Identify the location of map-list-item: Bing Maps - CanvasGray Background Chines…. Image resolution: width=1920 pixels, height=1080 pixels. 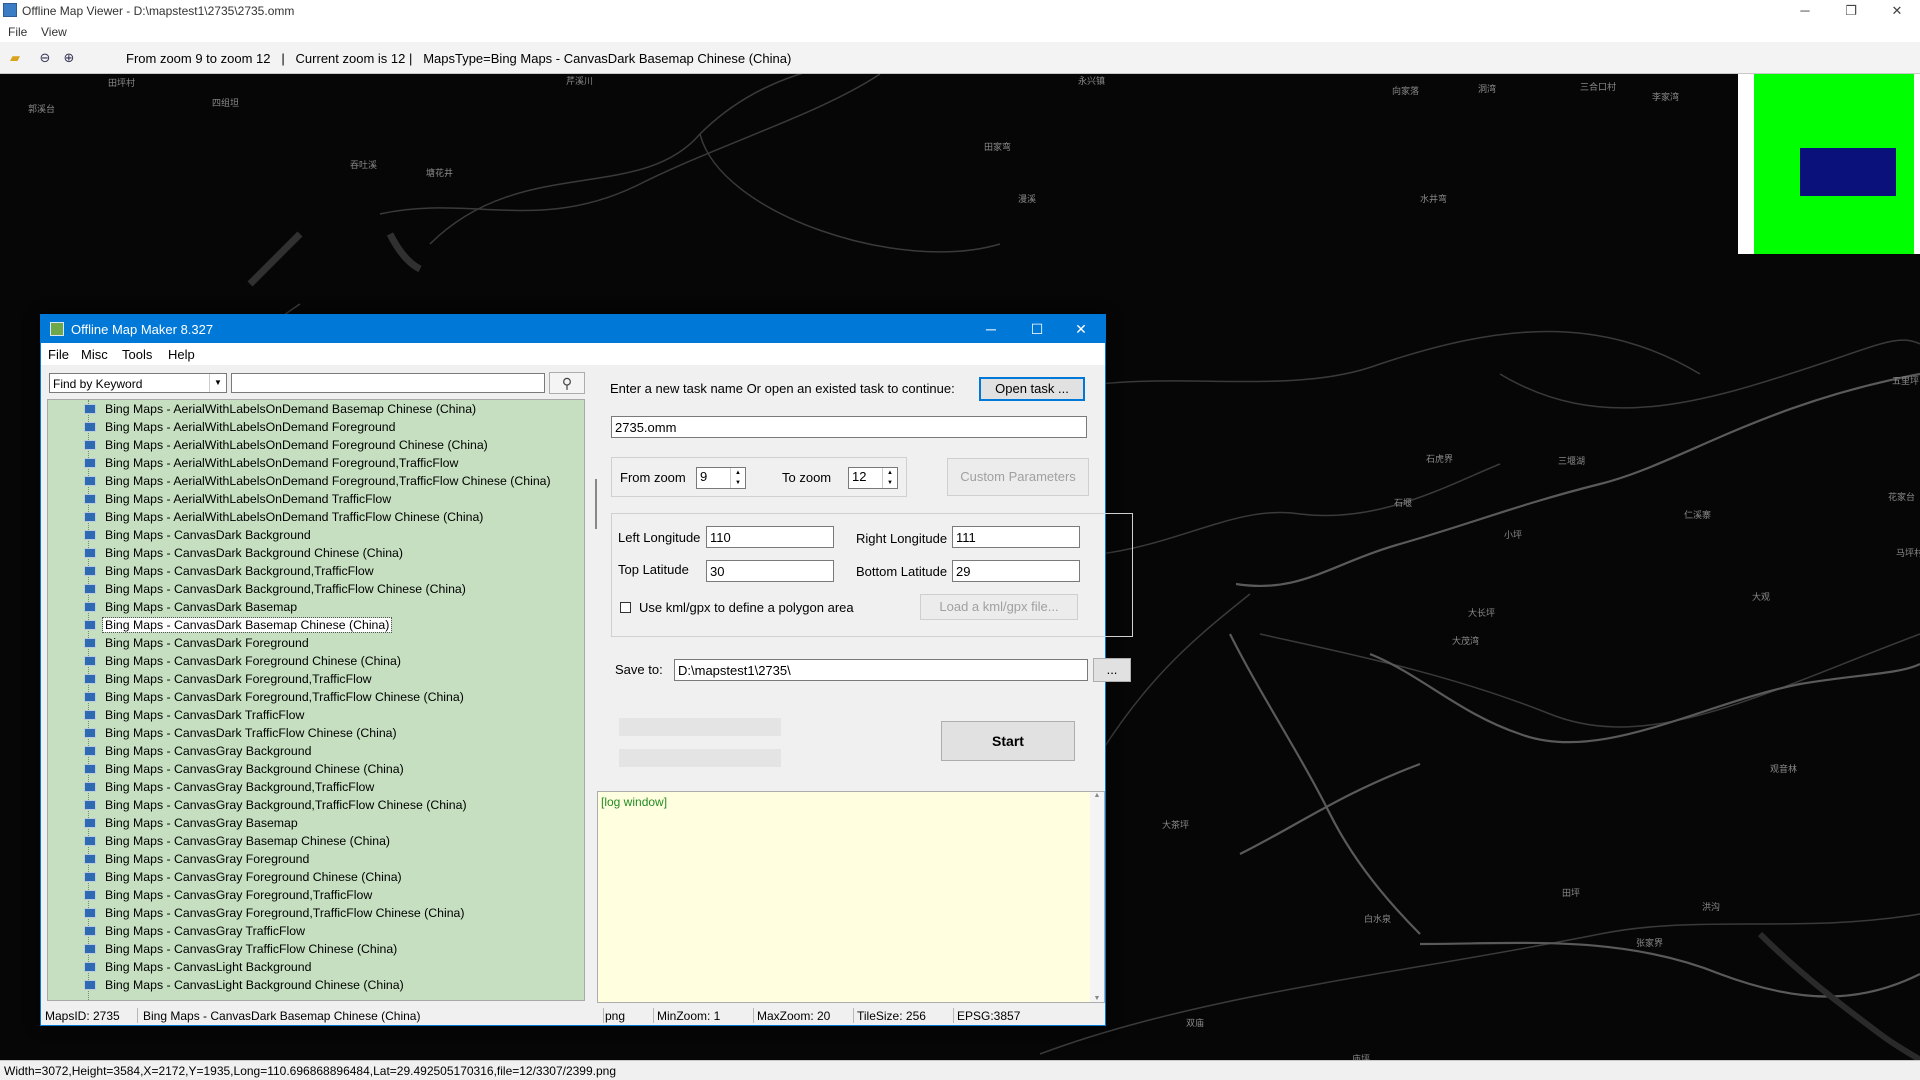
(245, 769).